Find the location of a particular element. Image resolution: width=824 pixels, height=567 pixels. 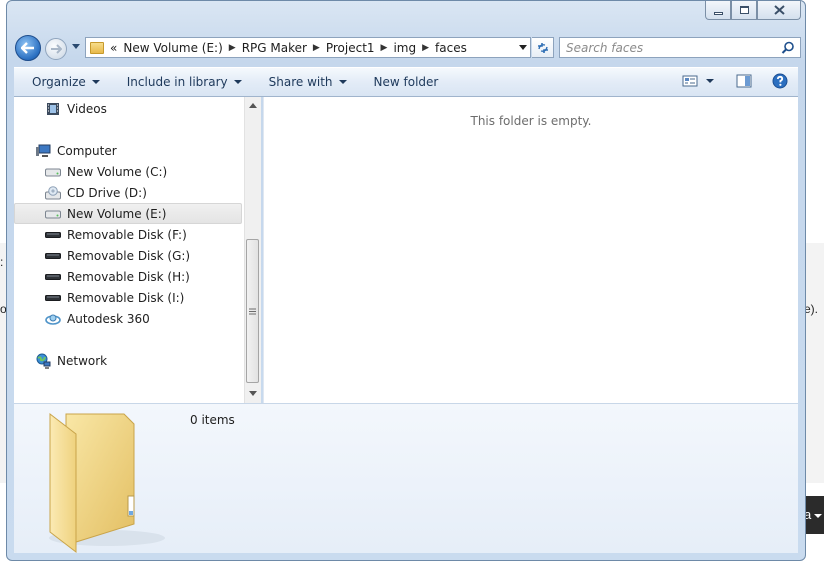

new-folder-label: New folder is located at coordinates (406, 82).